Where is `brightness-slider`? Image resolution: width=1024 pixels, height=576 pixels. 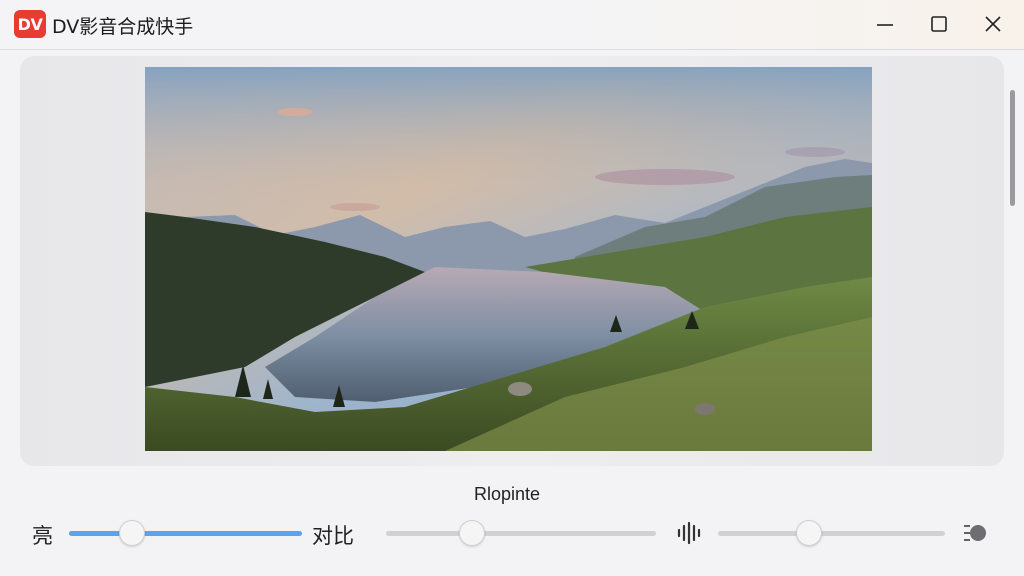
brightness-slider is located at coordinates (185, 533).